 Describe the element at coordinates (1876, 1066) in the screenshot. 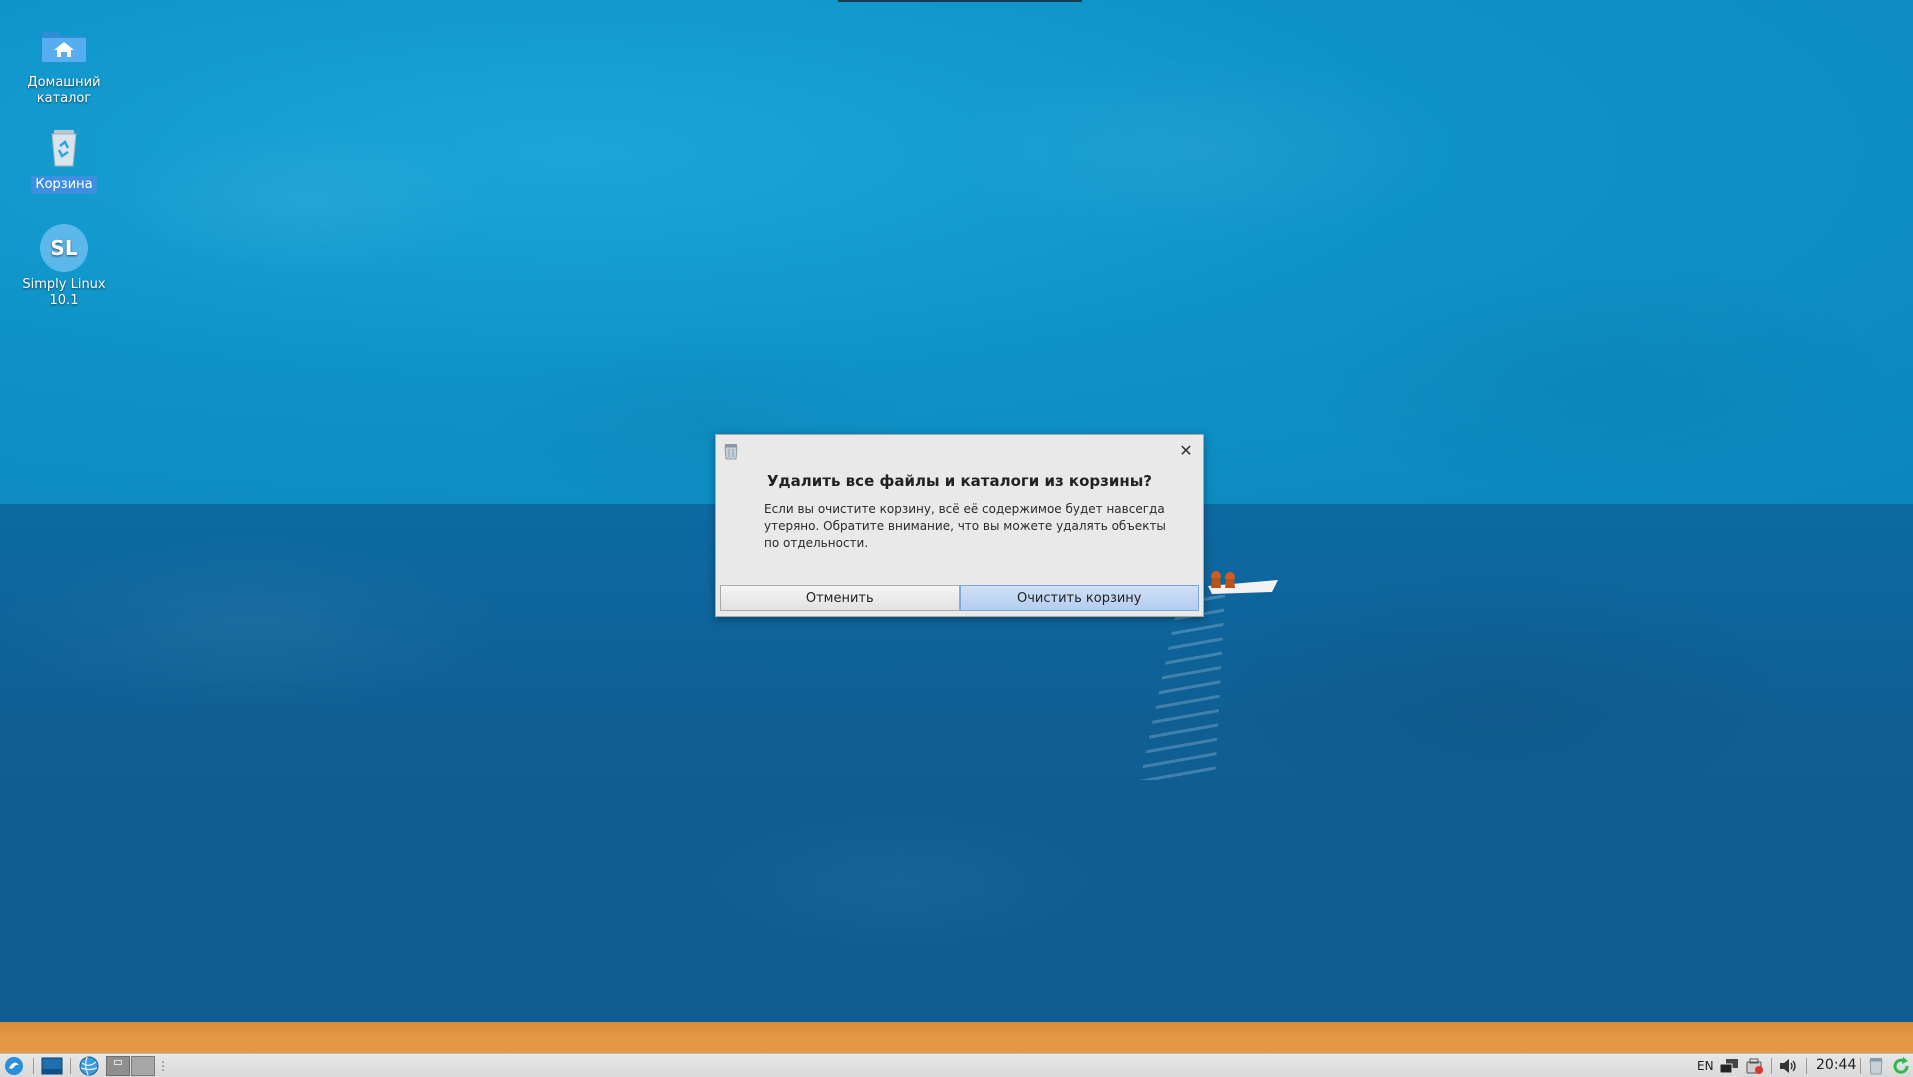

I see `trash-tray-icon` at that location.